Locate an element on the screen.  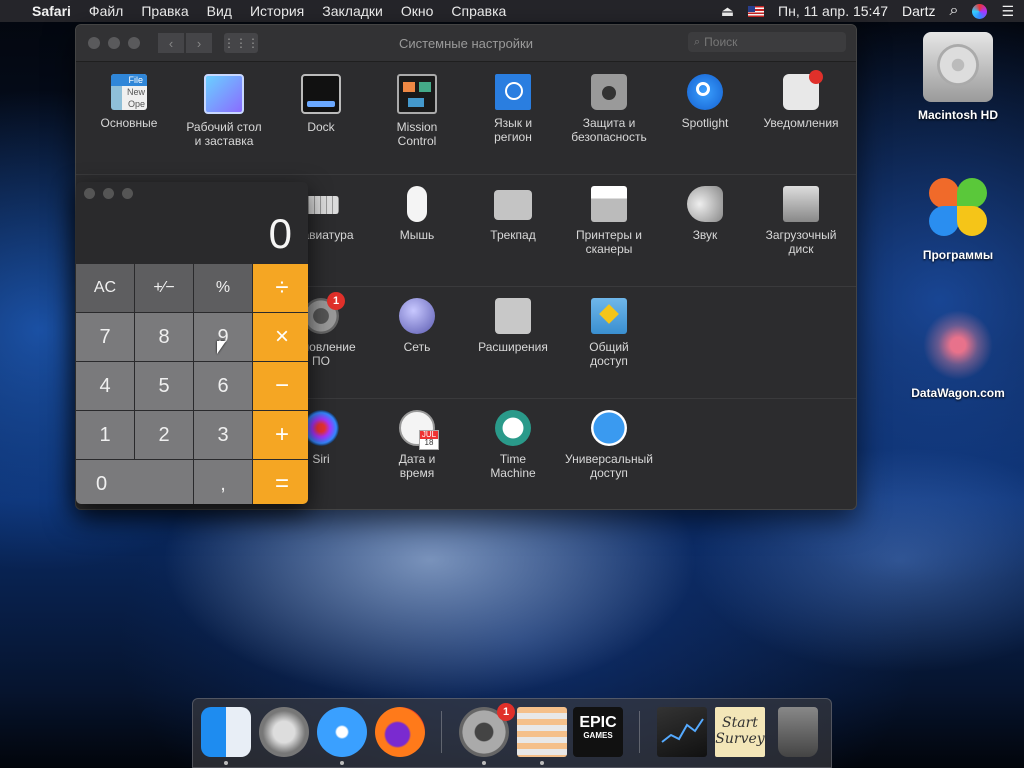
pane-sound: Звук is located at coordinates (705, 214).